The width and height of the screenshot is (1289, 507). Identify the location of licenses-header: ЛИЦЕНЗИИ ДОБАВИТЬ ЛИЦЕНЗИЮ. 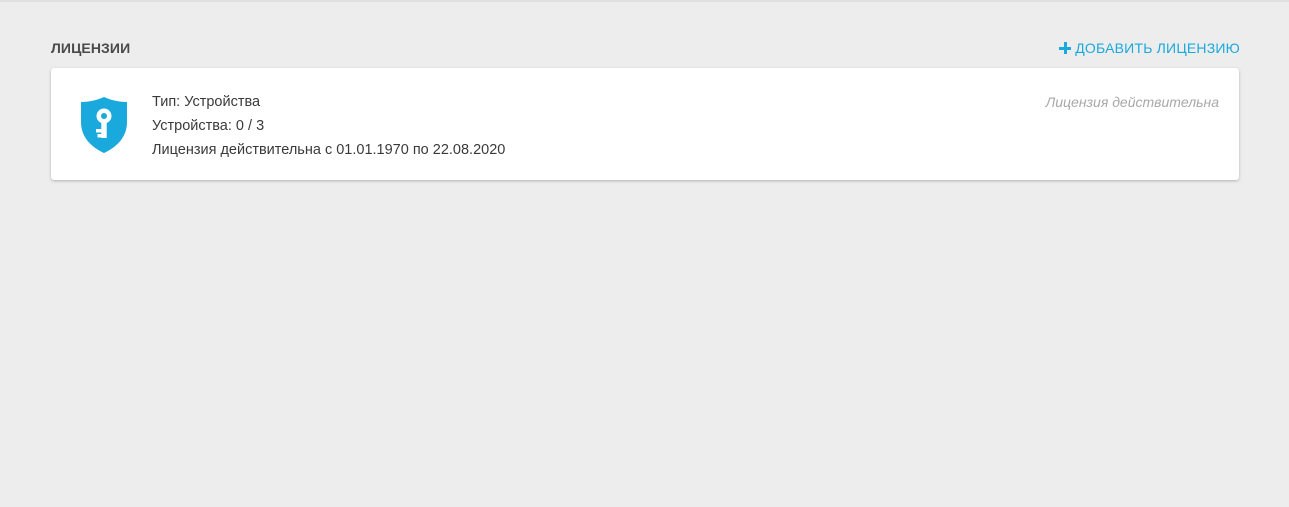
(645, 48).